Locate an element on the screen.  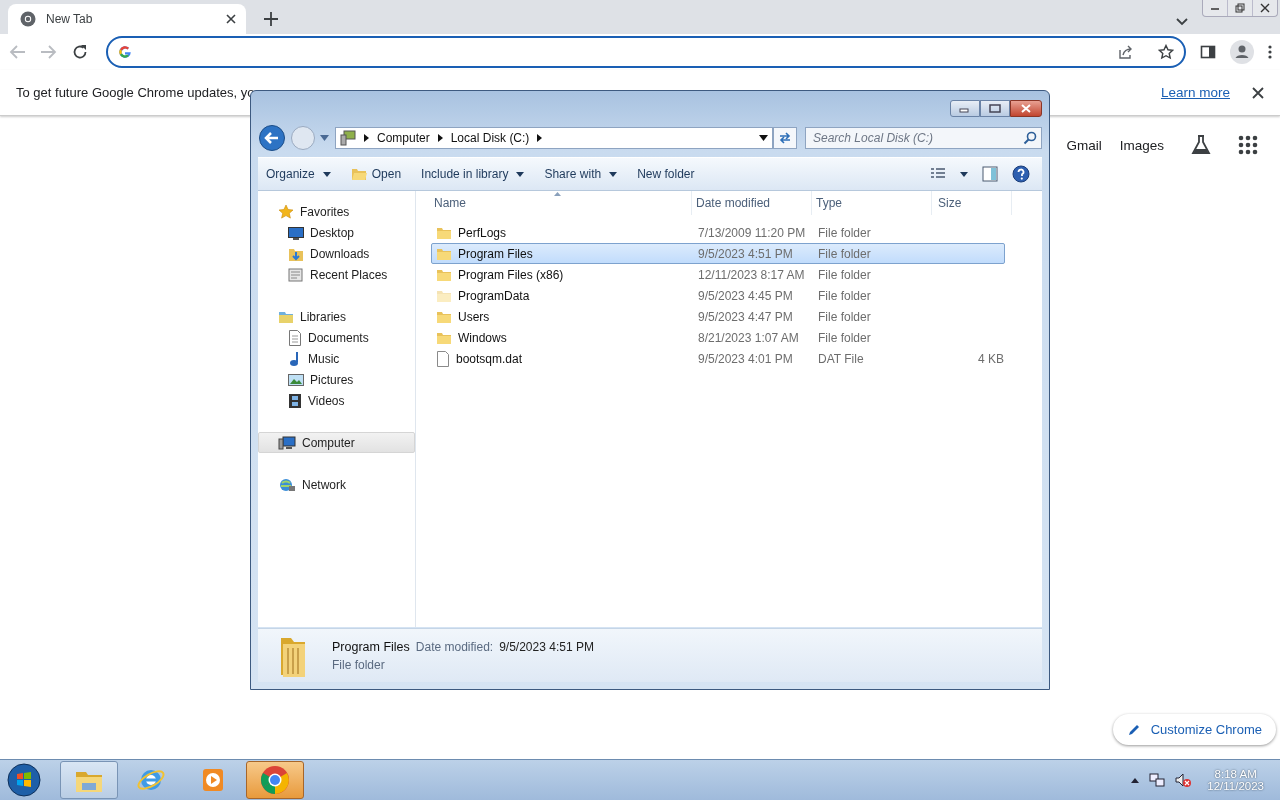
nav-item: Recent Places is located at coordinates (336, 274).